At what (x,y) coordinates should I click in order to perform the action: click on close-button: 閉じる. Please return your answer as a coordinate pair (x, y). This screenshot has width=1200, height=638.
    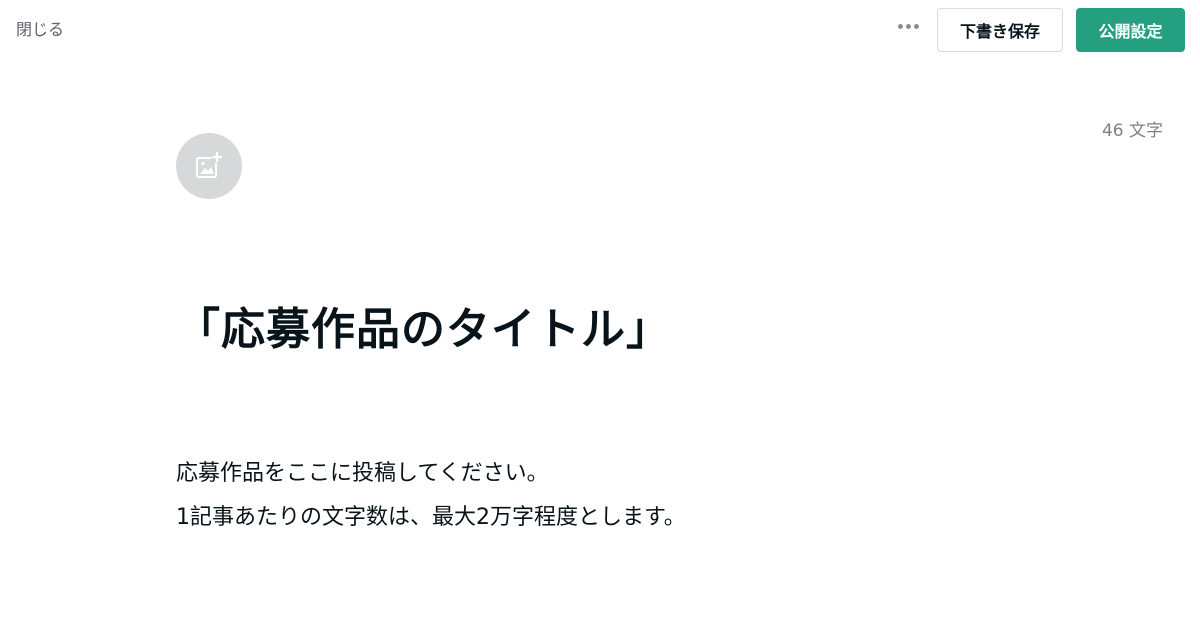
    Looking at the image, I should click on (40, 30).